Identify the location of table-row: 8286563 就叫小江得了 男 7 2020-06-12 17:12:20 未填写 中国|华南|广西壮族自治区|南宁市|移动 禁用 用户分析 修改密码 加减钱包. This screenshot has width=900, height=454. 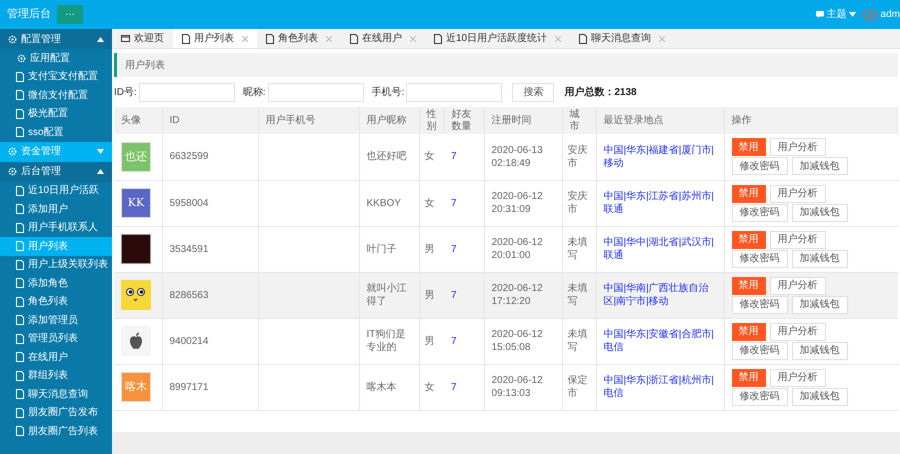
(506, 295).